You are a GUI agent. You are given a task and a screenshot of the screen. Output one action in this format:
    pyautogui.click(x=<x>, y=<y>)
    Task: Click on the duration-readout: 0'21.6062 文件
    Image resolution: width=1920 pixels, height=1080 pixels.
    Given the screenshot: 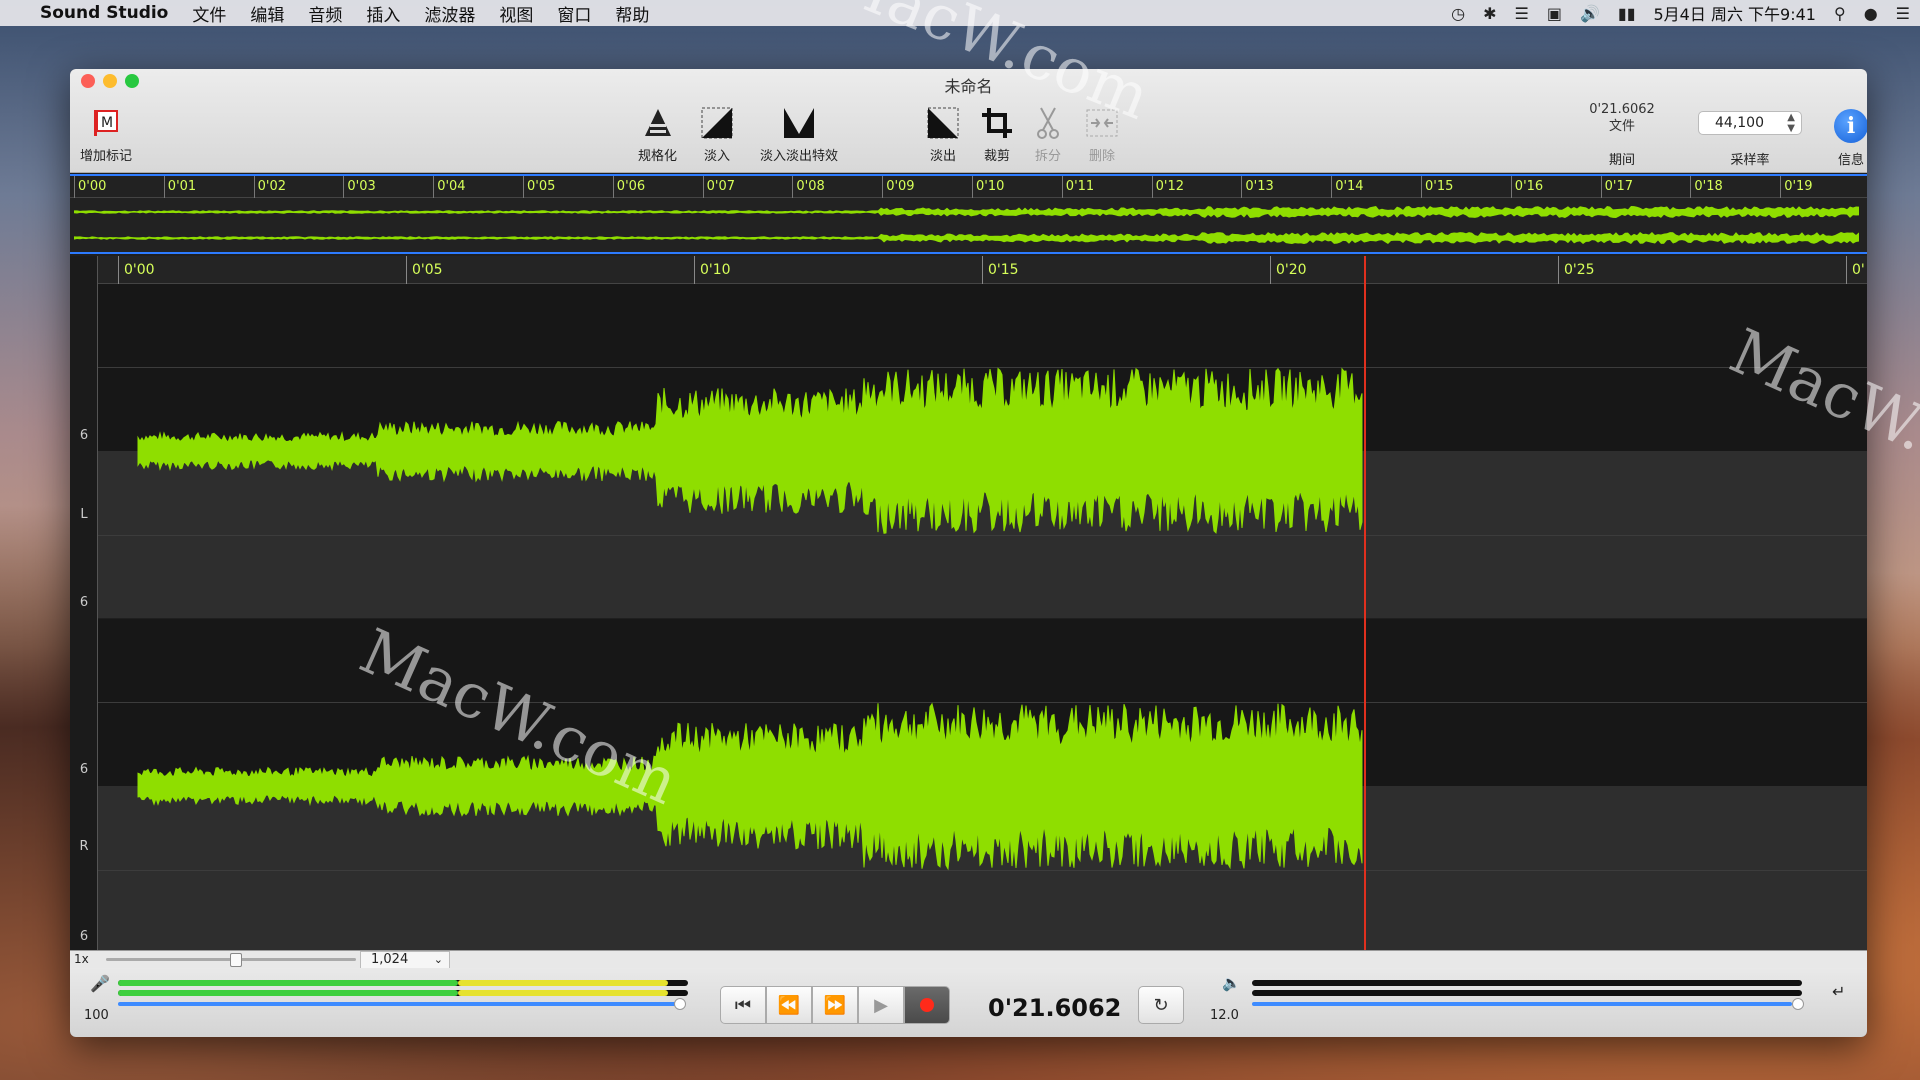 What is the action you would take?
    pyautogui.click(x=1622, y=118)
    